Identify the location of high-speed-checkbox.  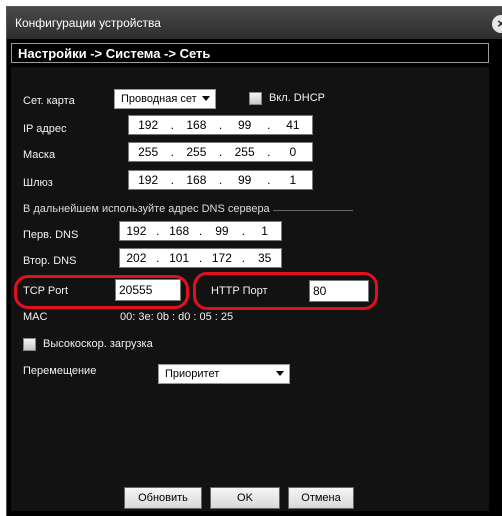
(29, 344).